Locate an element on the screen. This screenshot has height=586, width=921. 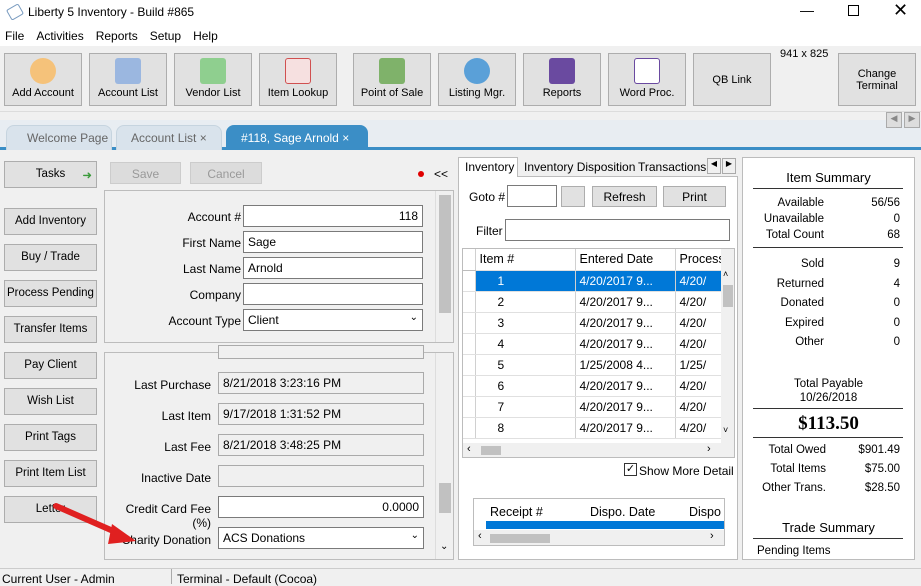
listing-mgr-button: Listing Mgr. is located at coordinates (477, 79).